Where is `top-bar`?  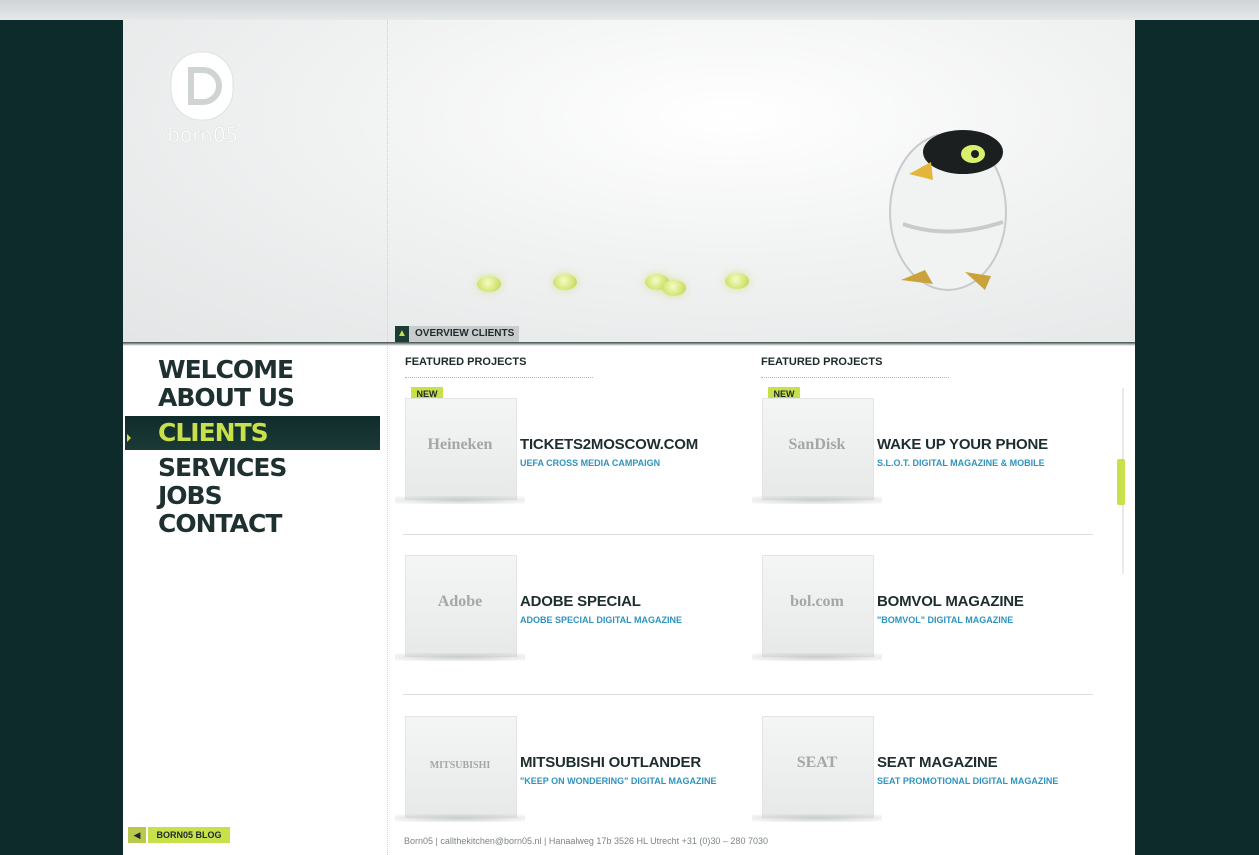 top-bar is located at coordinates (629, 10).